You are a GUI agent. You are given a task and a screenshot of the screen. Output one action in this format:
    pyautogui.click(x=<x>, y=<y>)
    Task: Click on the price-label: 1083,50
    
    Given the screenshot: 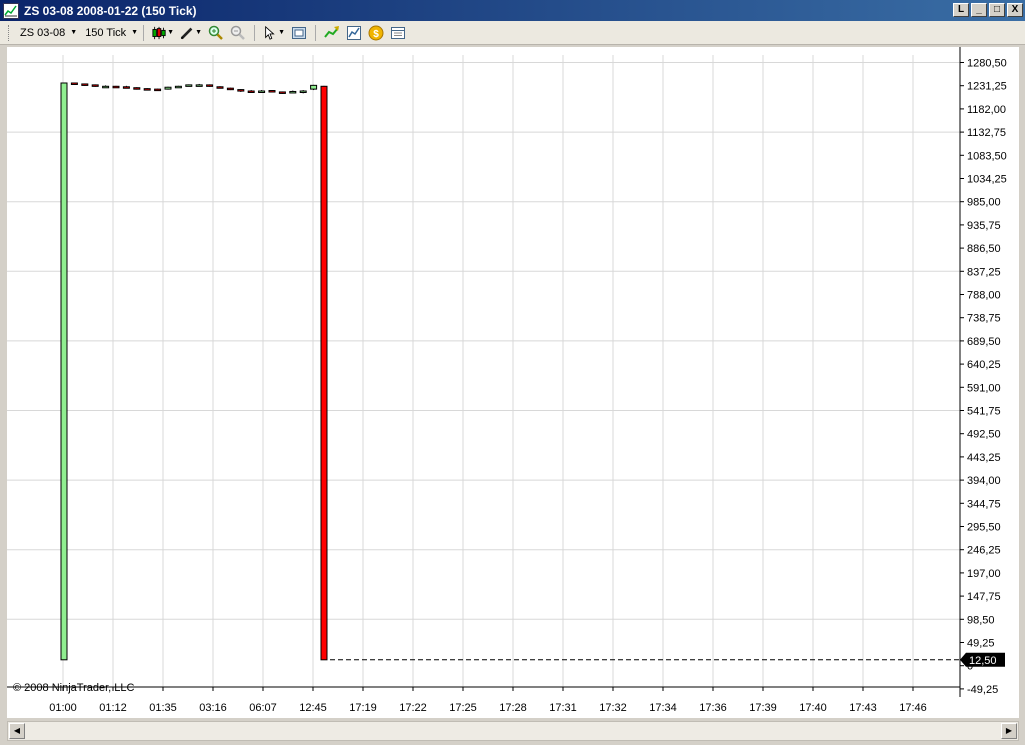 What is the action you would take?
    pyautogui.click(x=987, y=156)
    